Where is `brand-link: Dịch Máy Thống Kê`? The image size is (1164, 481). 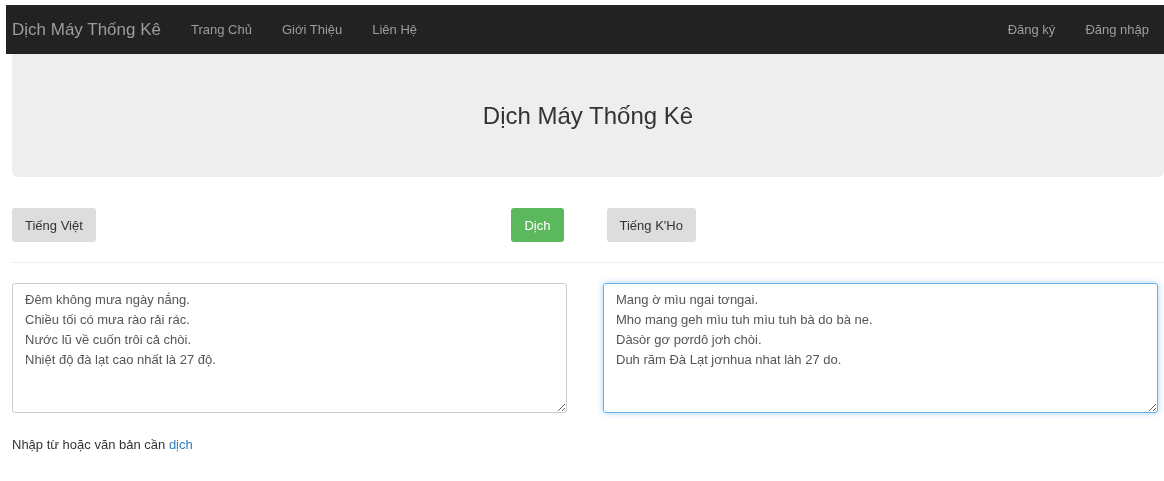
brand-link: Dịch Máy Thống Kê is located at coordinates (86, 29).